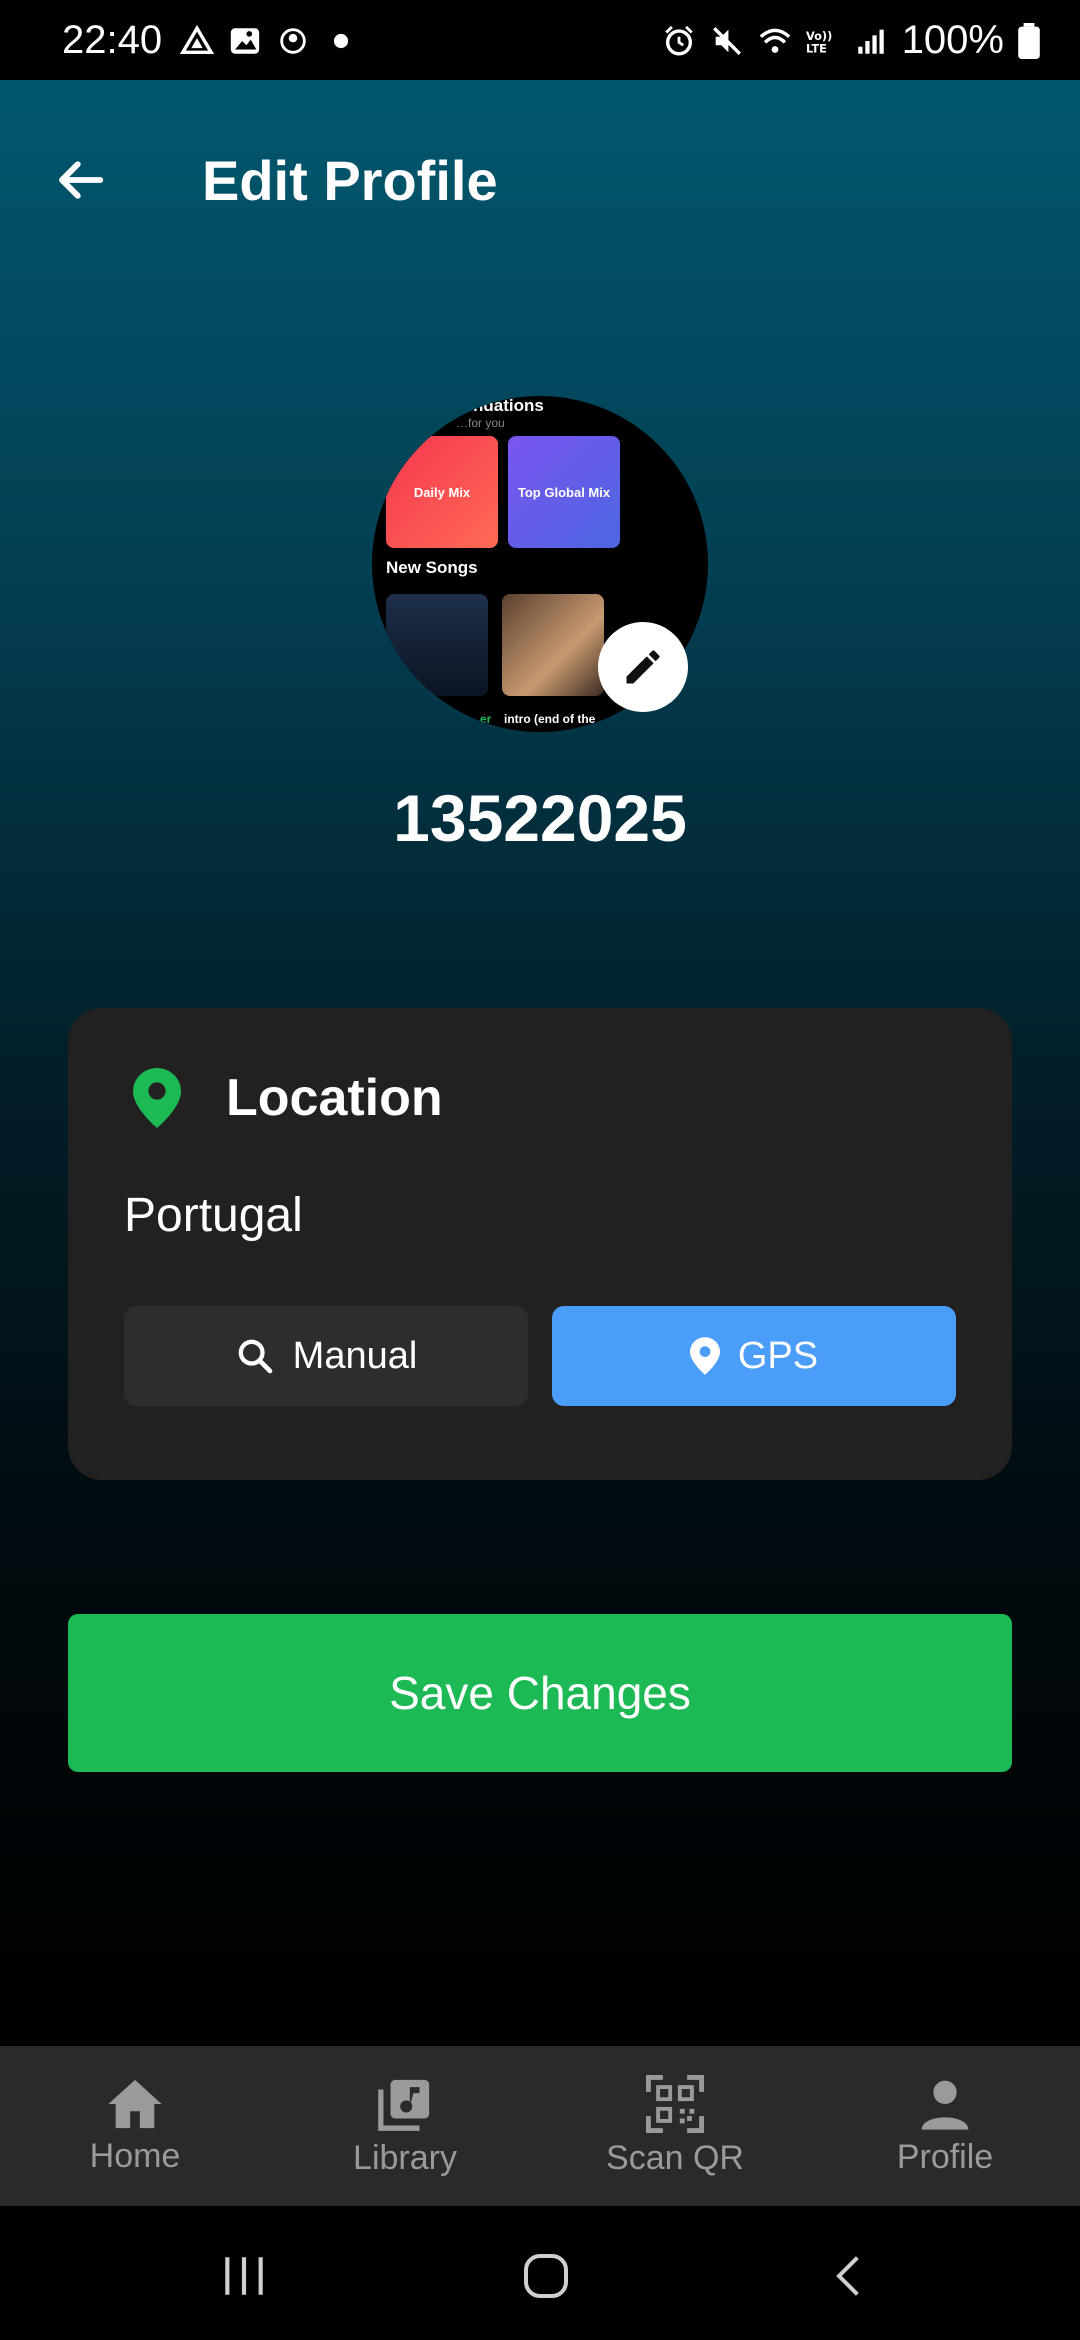 The height and width of the screenshot is (2340, 1080). I want to click on location-header: Location, so click(287, 1098).